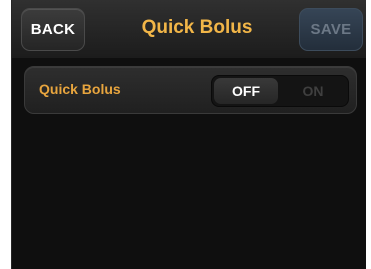  What do you see at coordinates (197, 27) in the screenshot?
I see `page-title: Quick Bolus` at bounding box center [197, 27].